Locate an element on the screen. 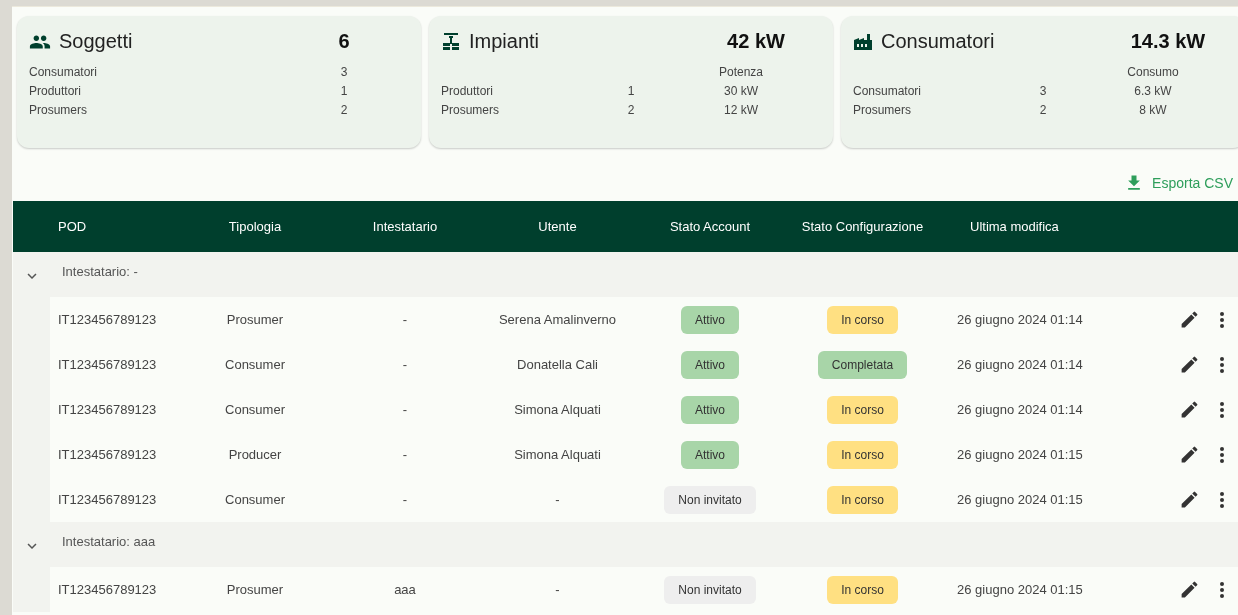 This screenshot has width=1238, height=615. card-title: Consumatori is located at coordinates (938, 41).